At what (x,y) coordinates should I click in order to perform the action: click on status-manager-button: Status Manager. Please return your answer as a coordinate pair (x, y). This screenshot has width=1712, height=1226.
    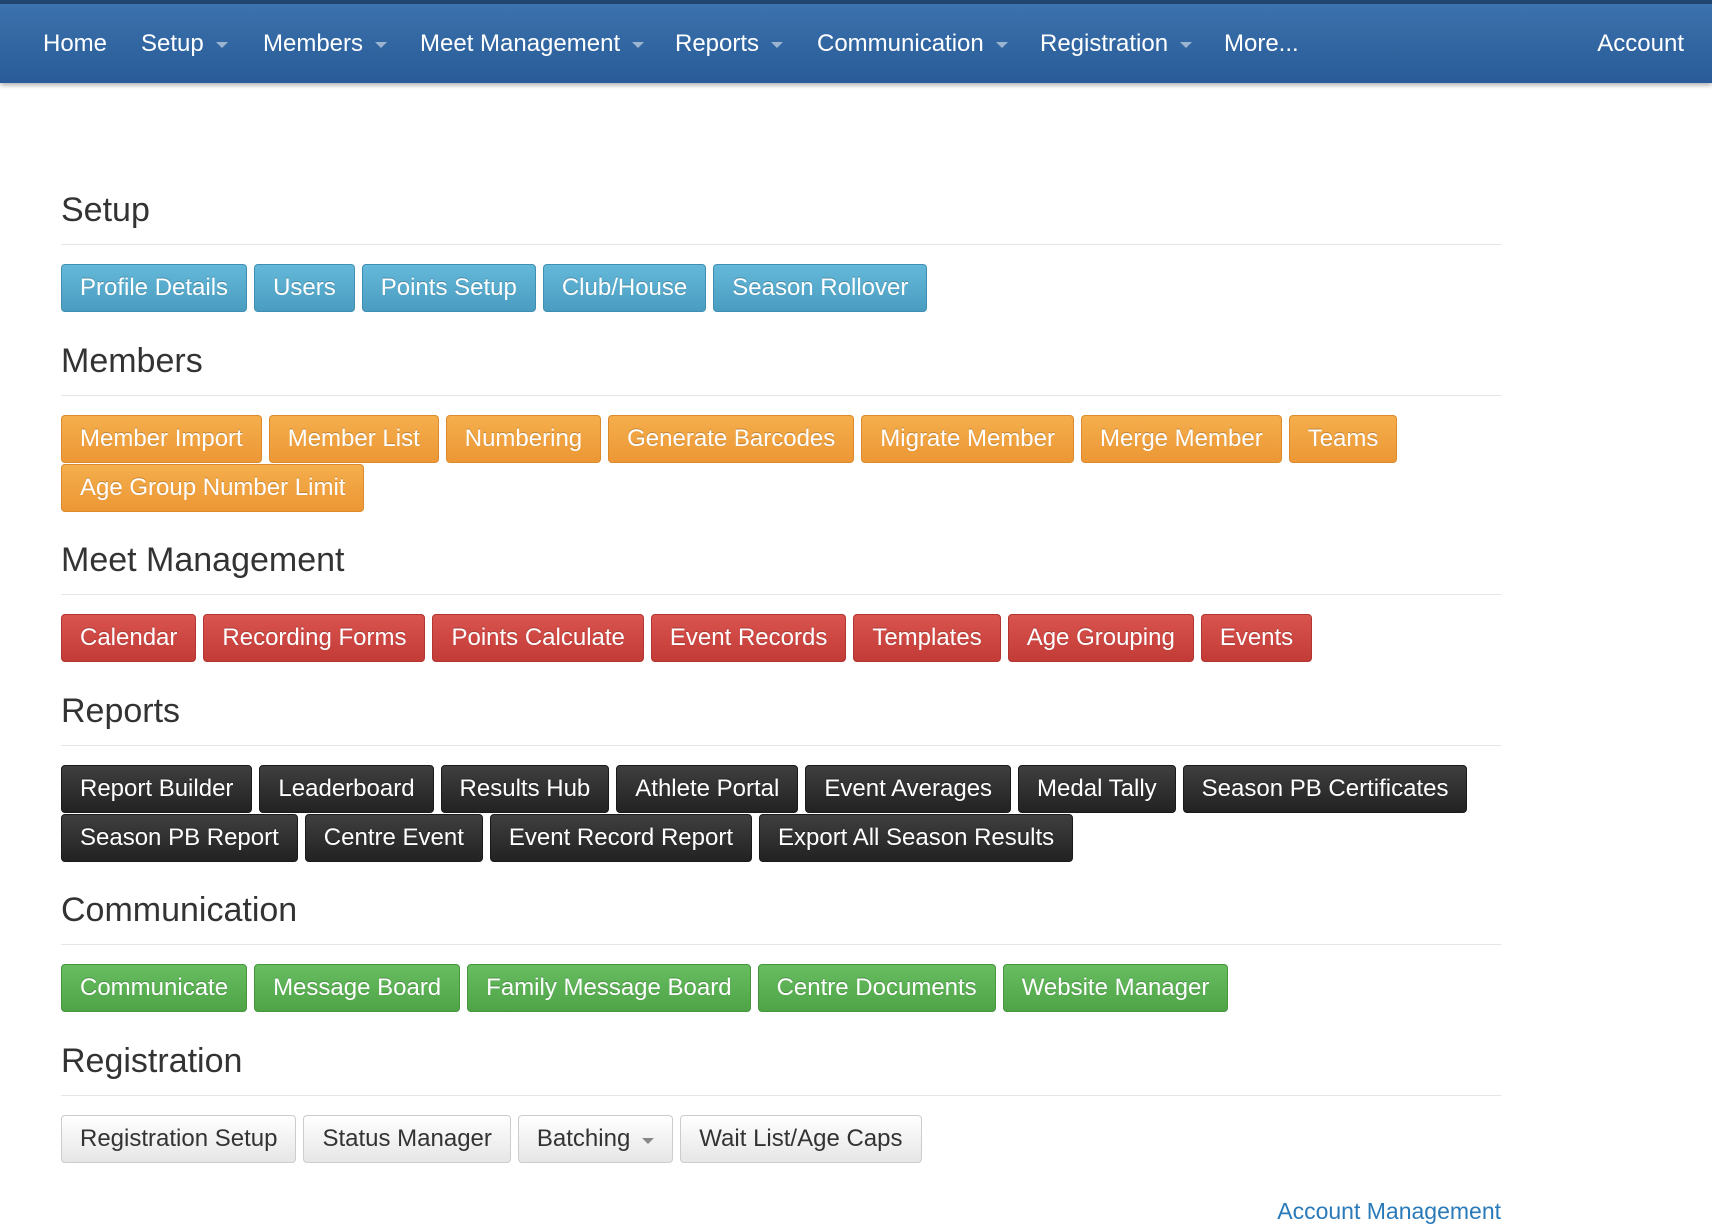
    Looking at the image, I should click on (407, 1139).